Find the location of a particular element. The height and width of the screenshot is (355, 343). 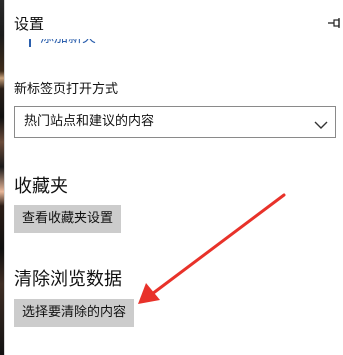

clear-data-heading: 清除浏览数据 is located at coordinates (68, 279).